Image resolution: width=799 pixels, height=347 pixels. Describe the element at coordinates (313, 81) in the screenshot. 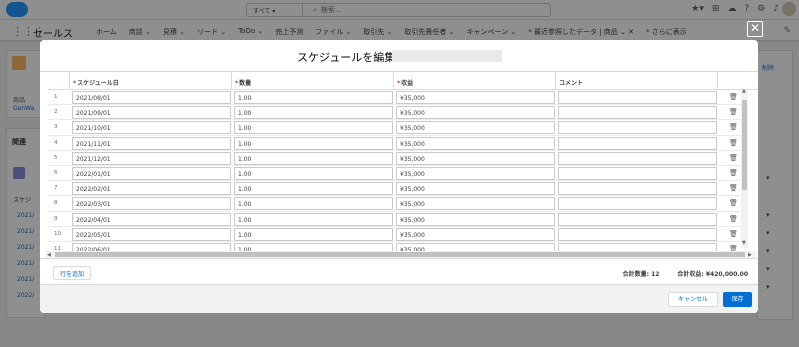

I see `column-header-quantity: *数量` at that location.